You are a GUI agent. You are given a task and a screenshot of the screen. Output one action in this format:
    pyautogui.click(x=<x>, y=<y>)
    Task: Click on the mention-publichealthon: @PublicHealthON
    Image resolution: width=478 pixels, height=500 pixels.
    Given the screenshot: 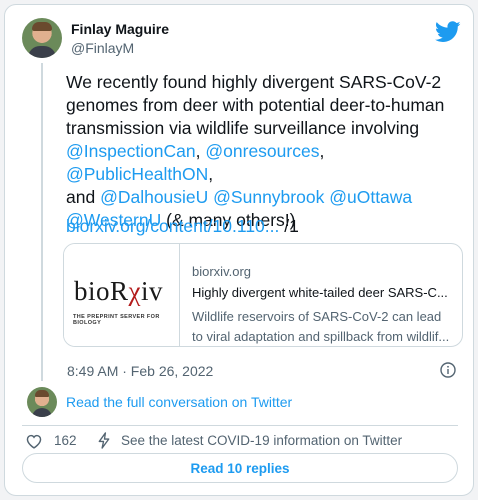 What is the action you would take?
    pyautogui.click(x=137, y=174)
    